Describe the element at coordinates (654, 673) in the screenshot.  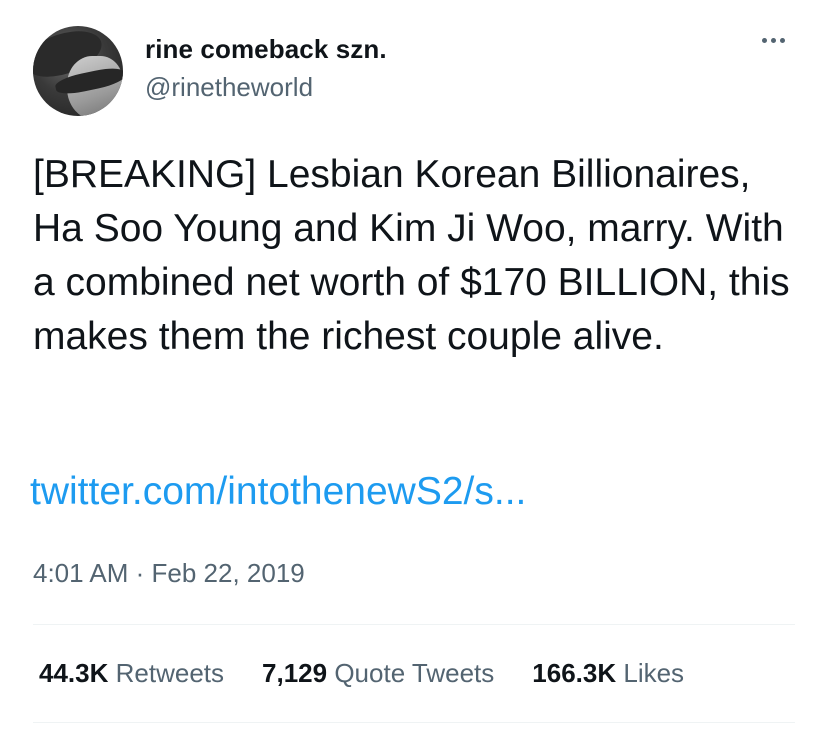
I see `likes-label: Likes` at that location.